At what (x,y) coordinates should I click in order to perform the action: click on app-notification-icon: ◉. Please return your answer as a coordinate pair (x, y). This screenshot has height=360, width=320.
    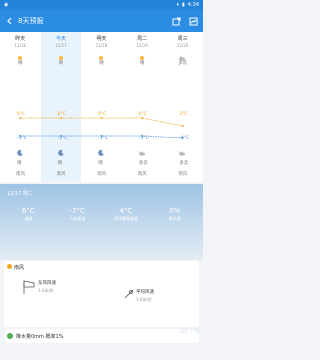
    Looking at the image, I should click on (6, 5).